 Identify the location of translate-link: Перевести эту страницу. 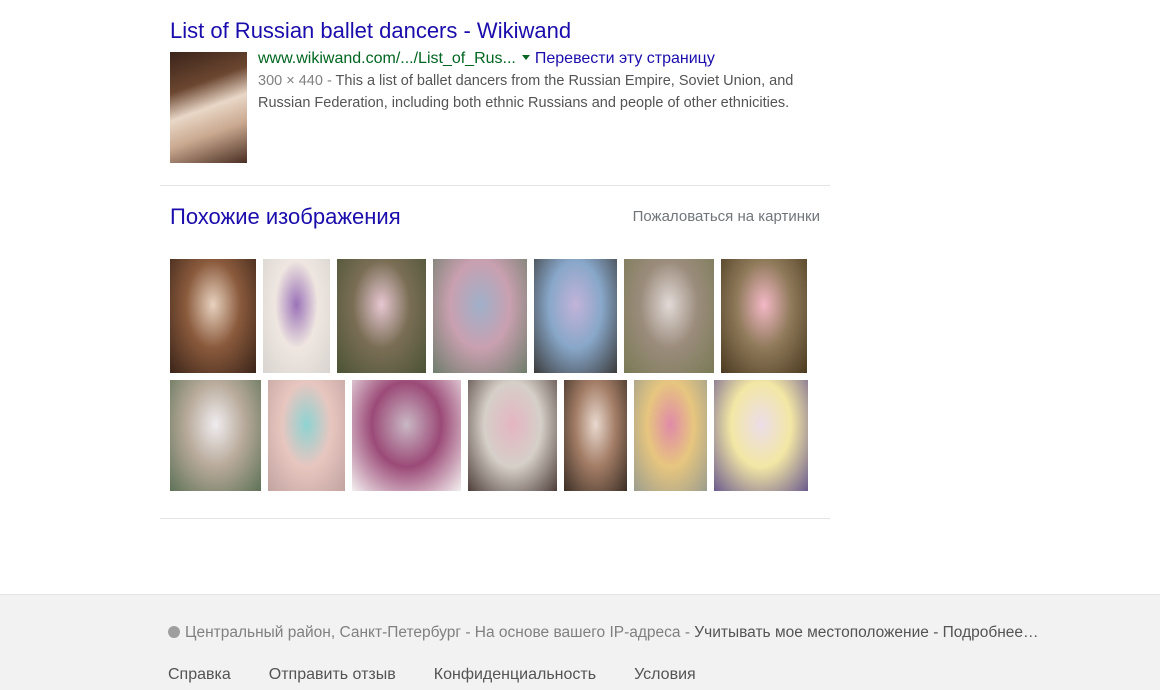
(625, 58).